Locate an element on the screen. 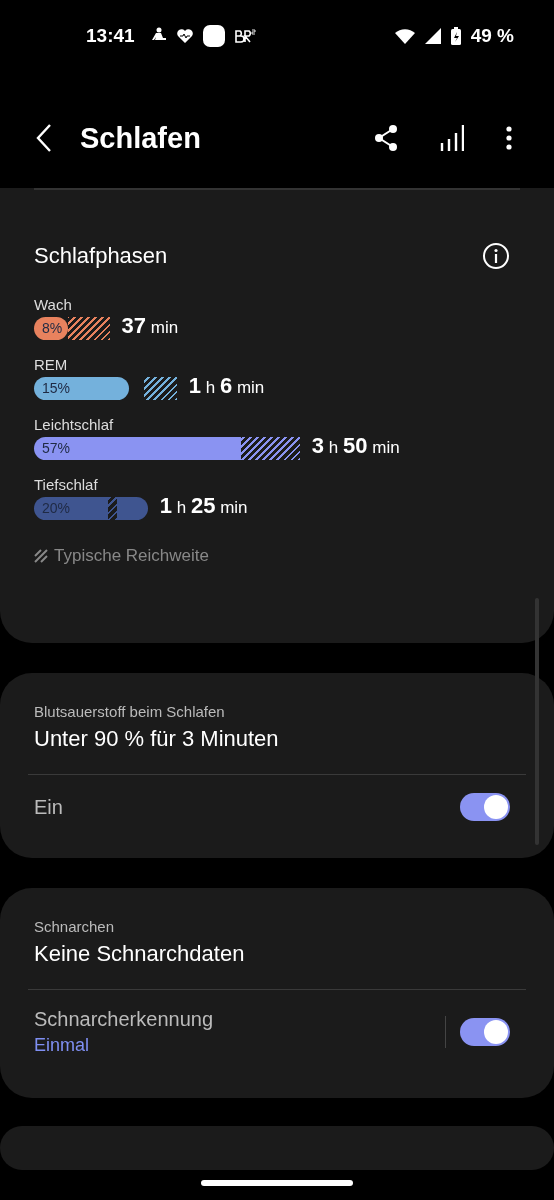  setting-label: Blutsauerstoff beim Schlafen is located at coordinates (130, 711).